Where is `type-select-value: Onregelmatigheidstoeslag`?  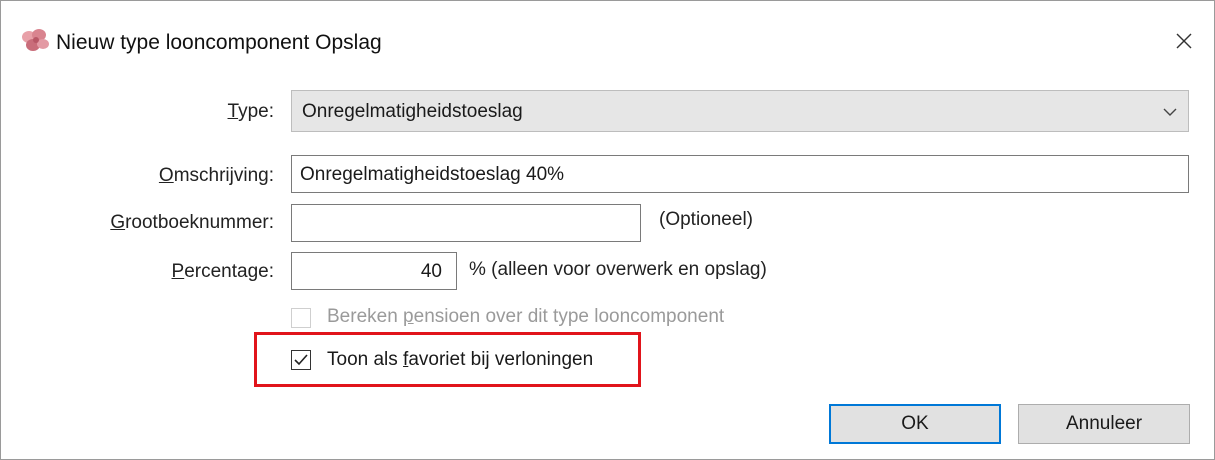
type-select-value: Onregelmatigheidstoeslag is located at coordinates (412, 111).